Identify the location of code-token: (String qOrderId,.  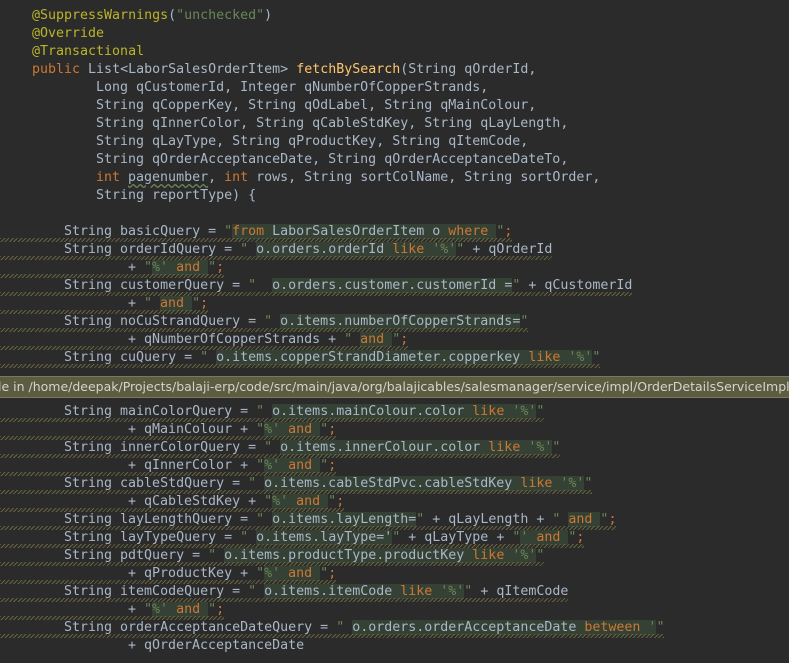
(468, 69).